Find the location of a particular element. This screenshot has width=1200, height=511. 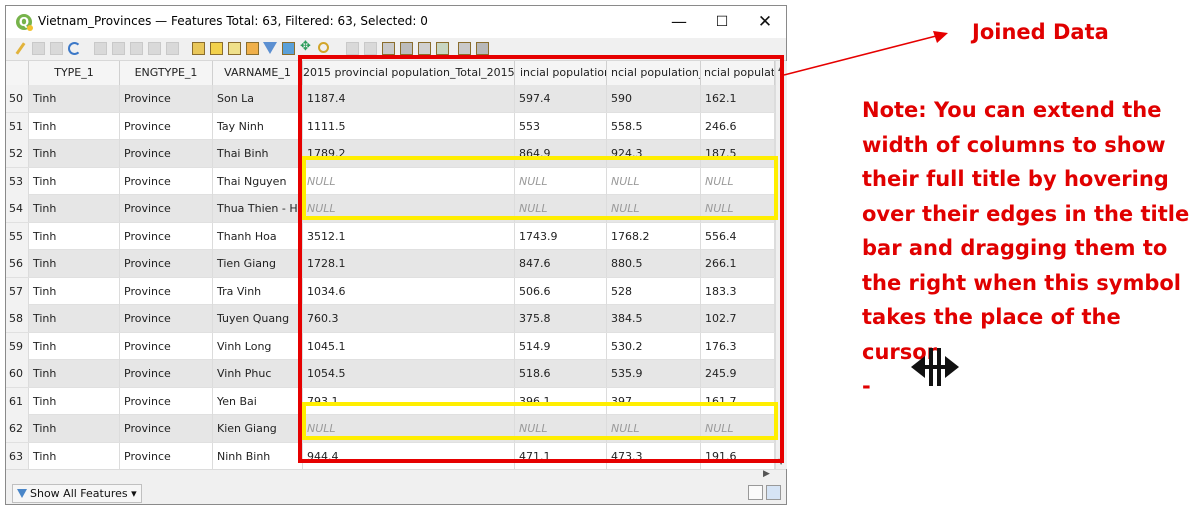

row-number: 63 is located at coordinates (17, 455).